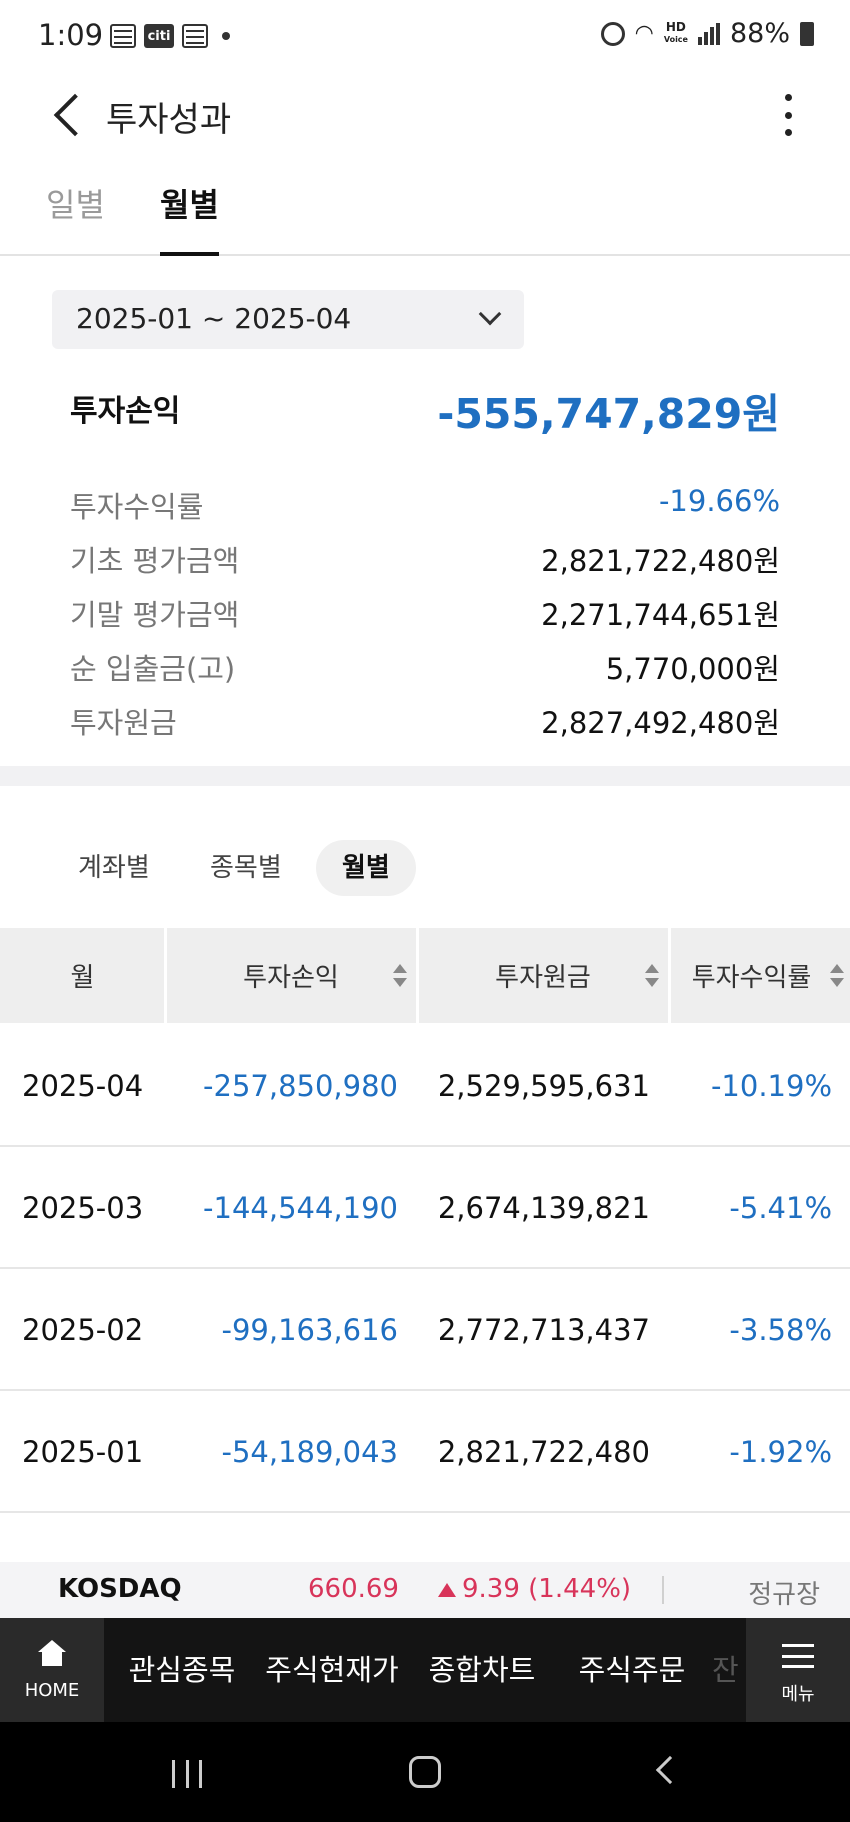 Image resolution: width=850 pixels, height=1822 pixels. Describe the element at coordinates (226, 36) in the screenshot. I see `more-notifications-icon` at that location.